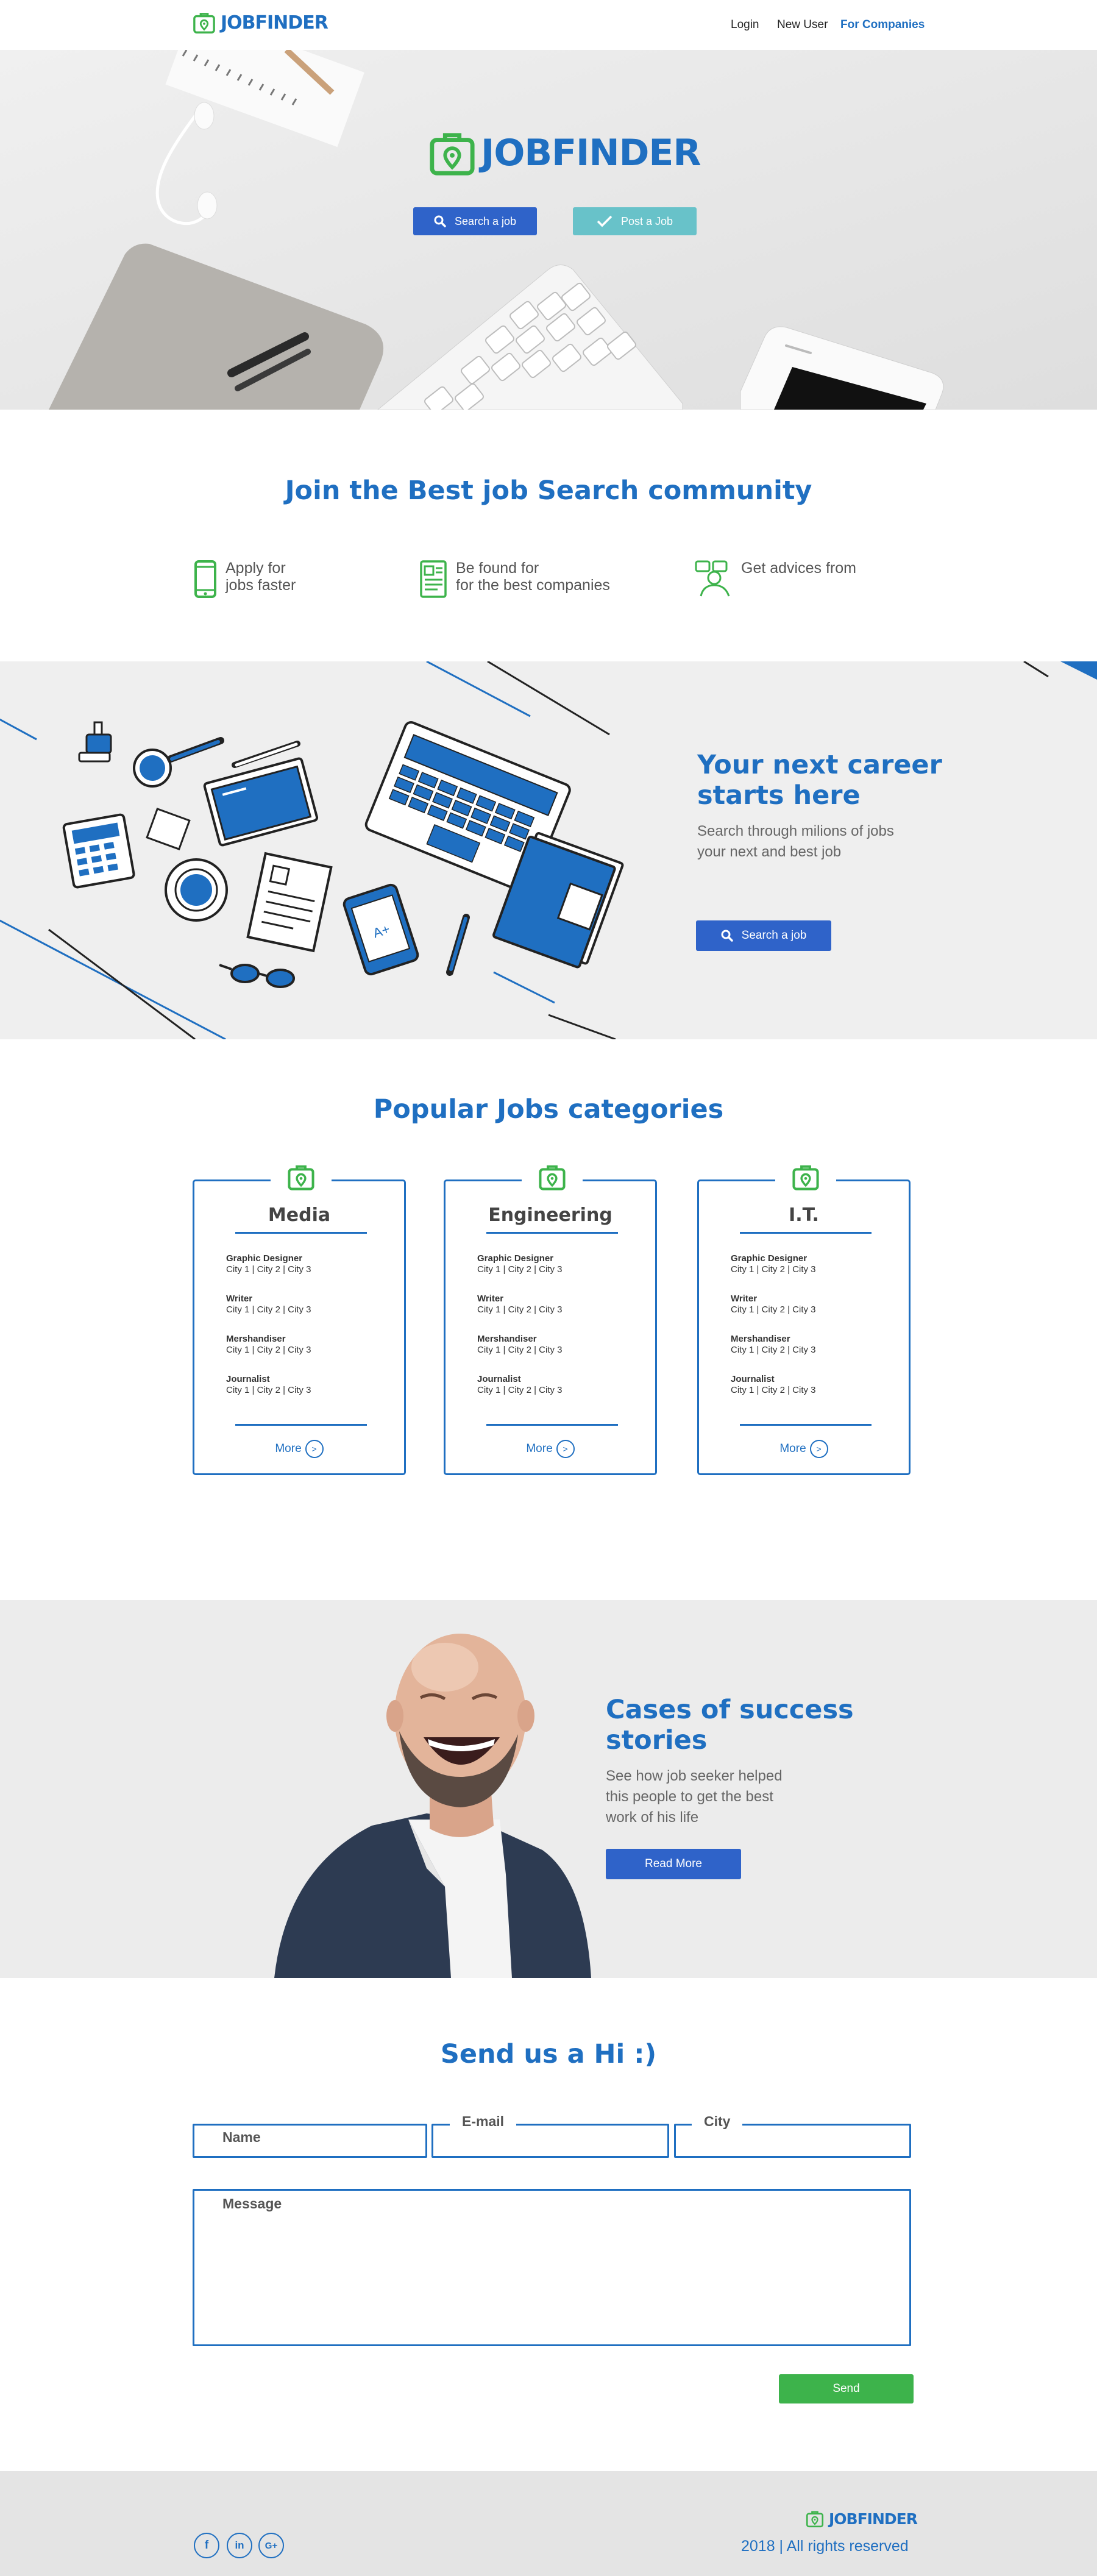 Image resolution: width=1097 pixels, height=2576 pixels. What do you see at coordinates (673, 1864) in the screenshot?
I see `read-more-button: Read More` at bounding box center [673, 1864].